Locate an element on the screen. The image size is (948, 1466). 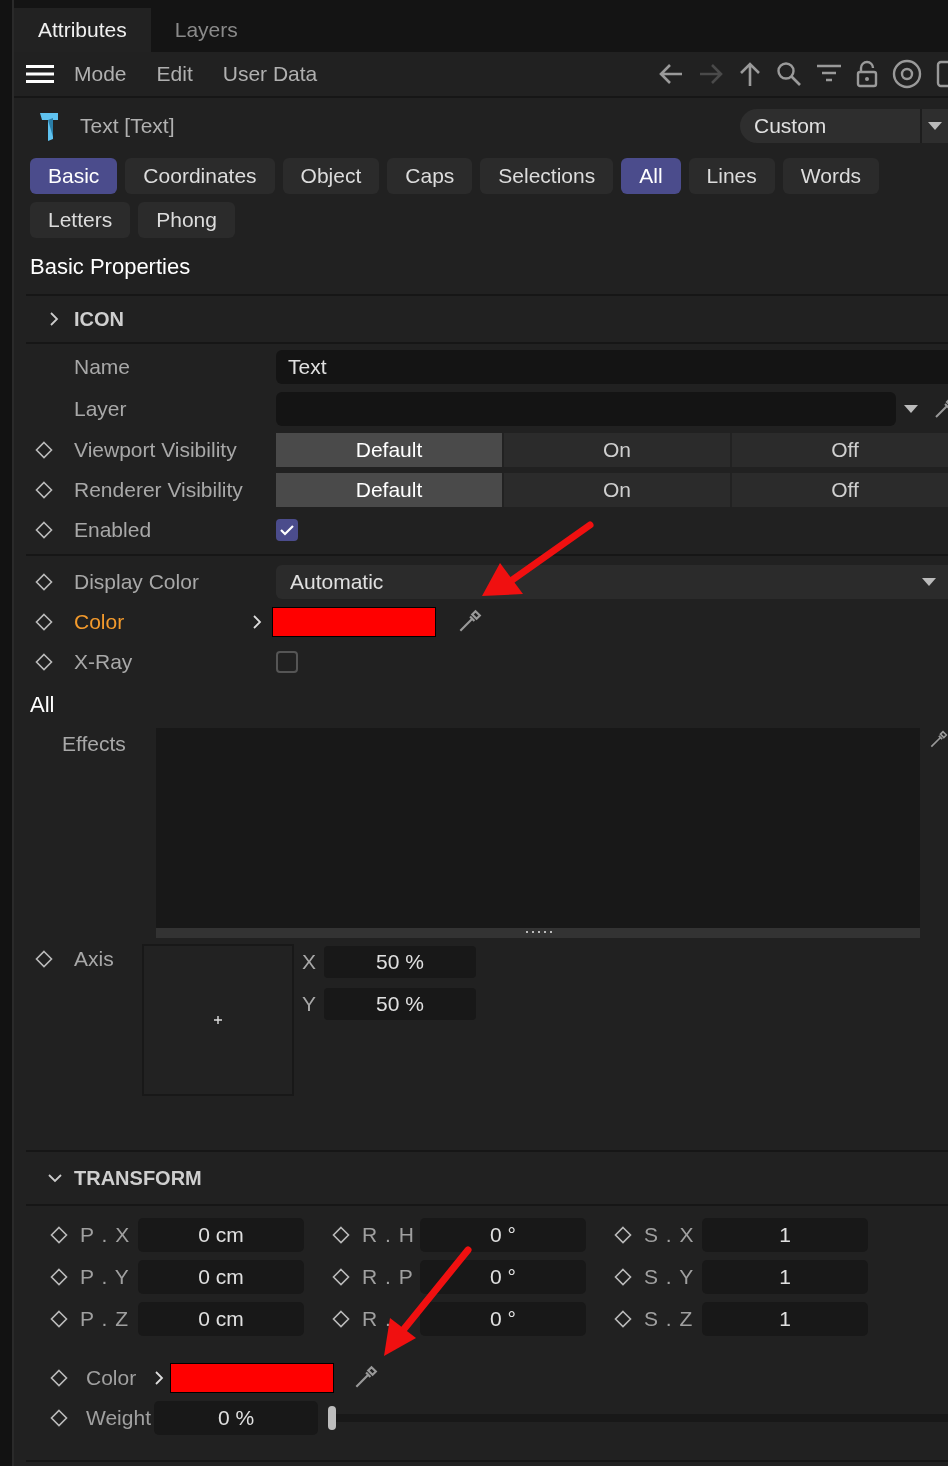
property-label: R . is located at coordinates (377, 1319).